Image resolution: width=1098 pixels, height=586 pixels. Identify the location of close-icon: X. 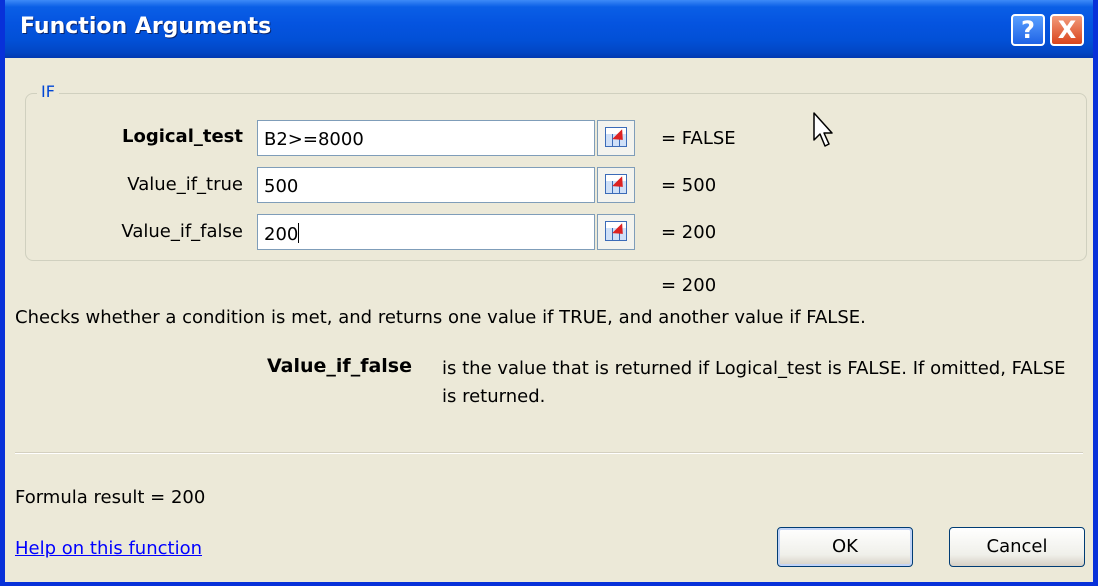
(1067, 30).